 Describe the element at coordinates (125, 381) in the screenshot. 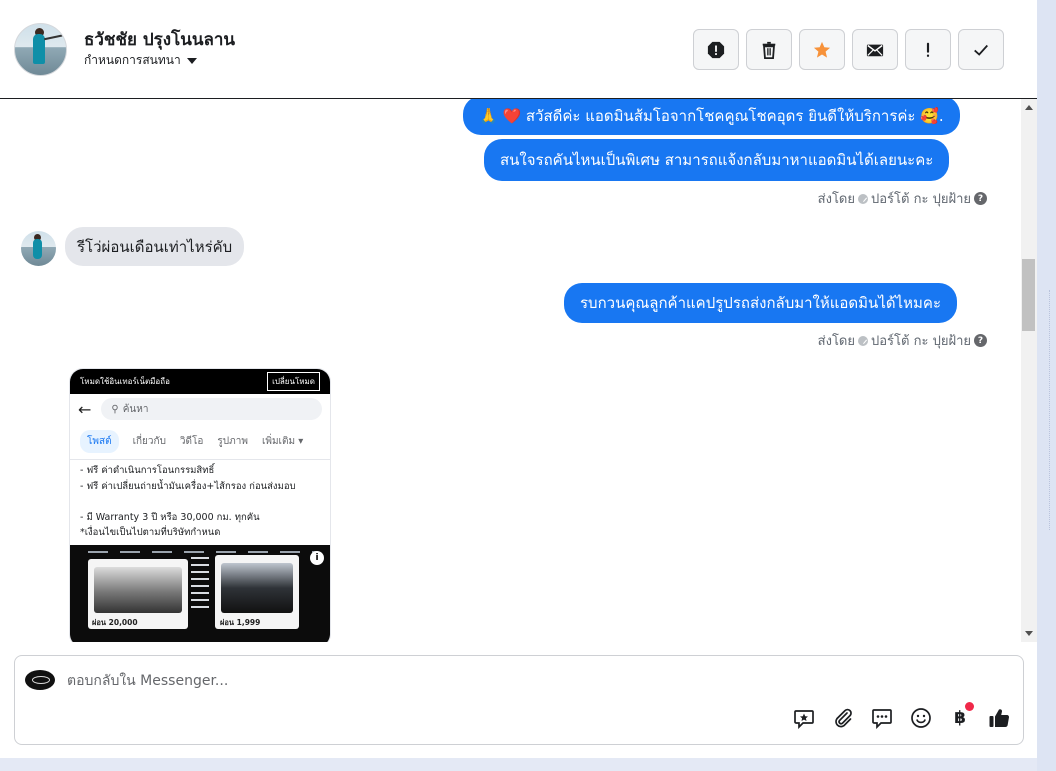

I see `attachment-mode-text: โหมดใช้อินเทอร์เน็ตมือถือ` at that location.